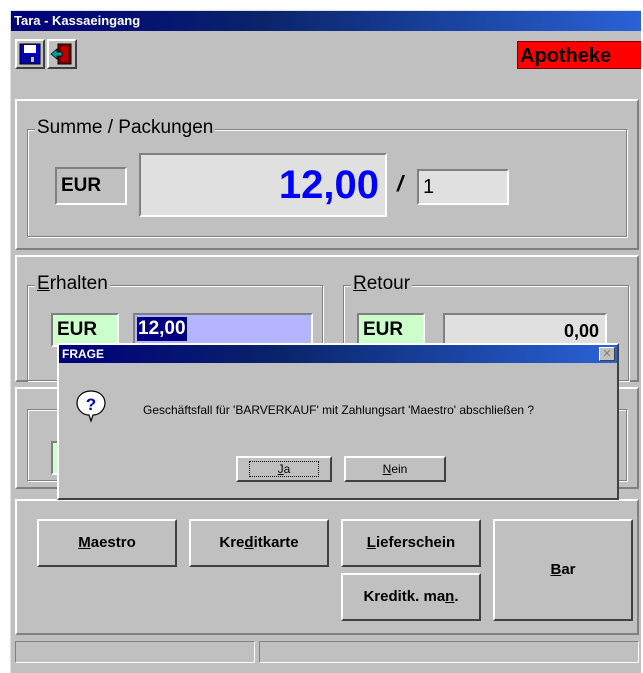  I want to click on erhalten-legend: Erhalten, so click(72, 284).